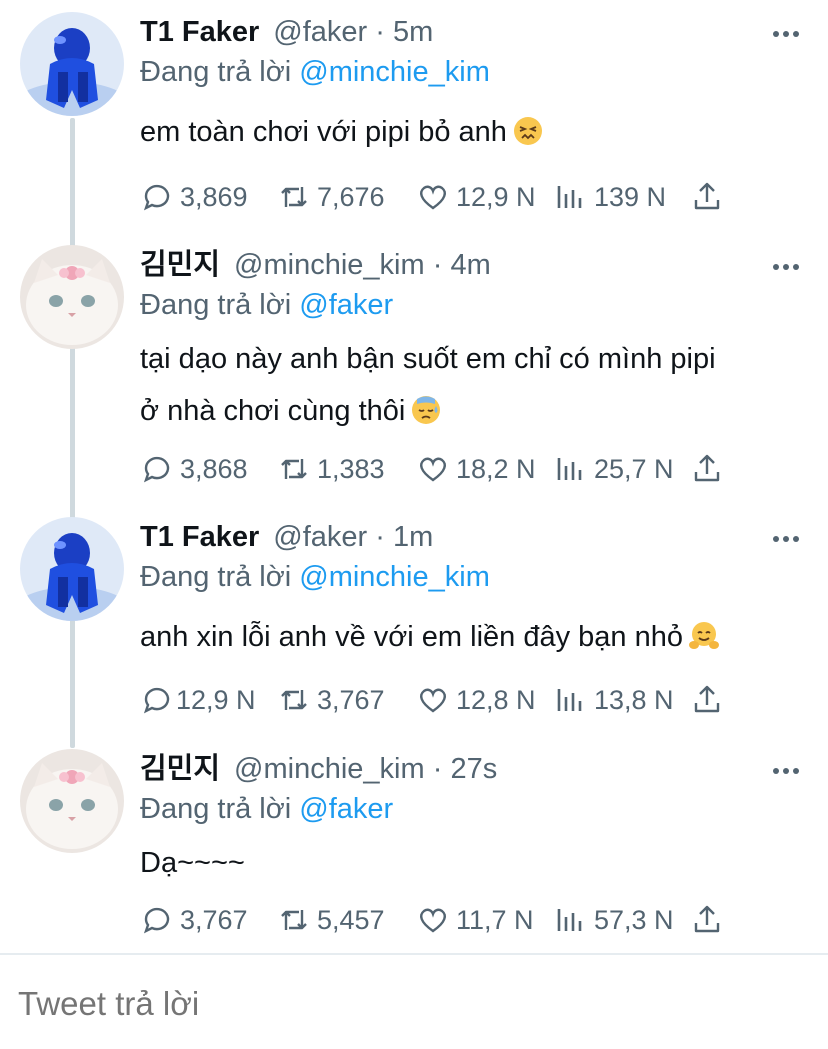 The height and width of the screenshot is (1049, 828). I want to click on confounded-face-emoji-icon, so click(527, 131).